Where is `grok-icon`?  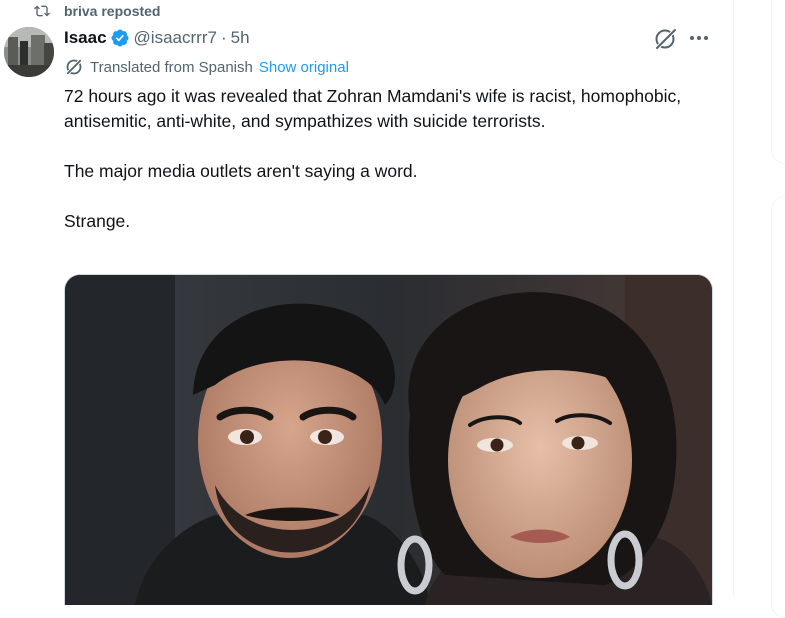 grok-icon is located at coordinates (666, 39).